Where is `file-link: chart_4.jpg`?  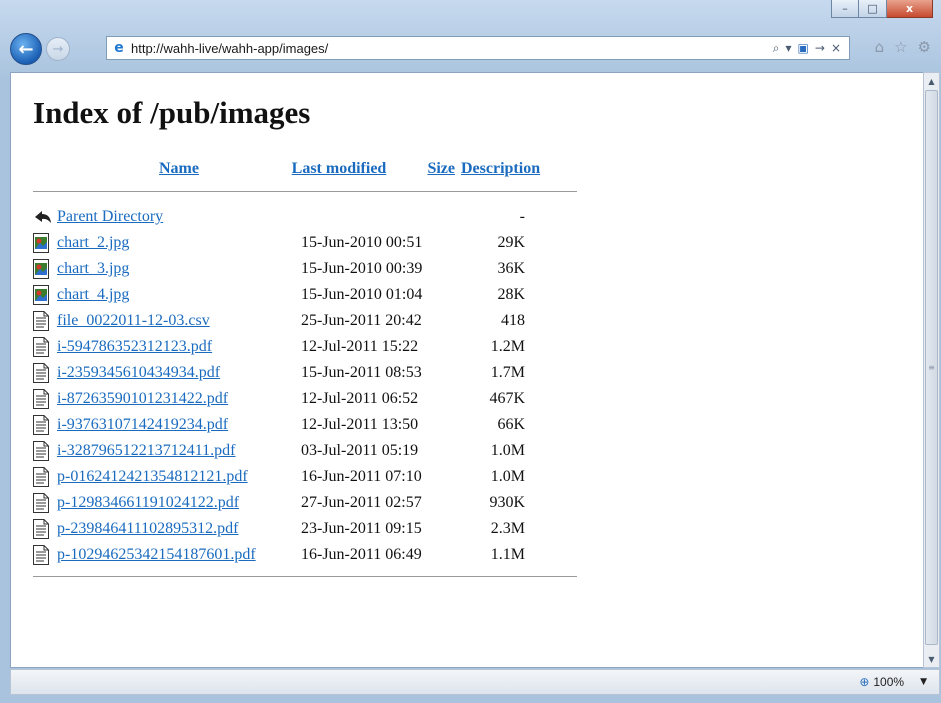
file-link: chart_4.jpg is located at coordinates (93, 294).